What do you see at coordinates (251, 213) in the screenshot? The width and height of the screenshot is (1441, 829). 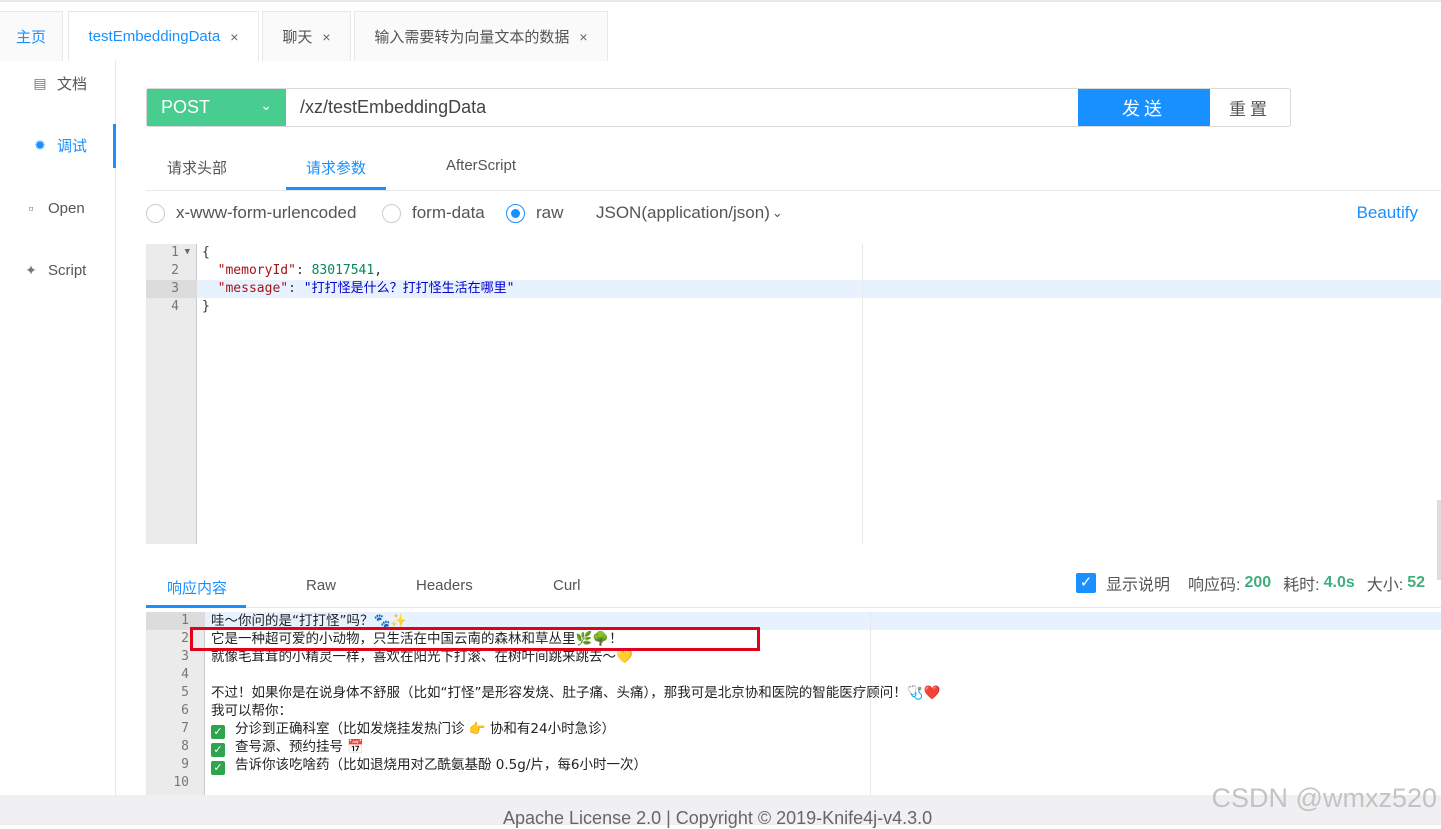 I see `radio-urlencoded: x-www-form-urlencoded` at bounding box center [251, 213].